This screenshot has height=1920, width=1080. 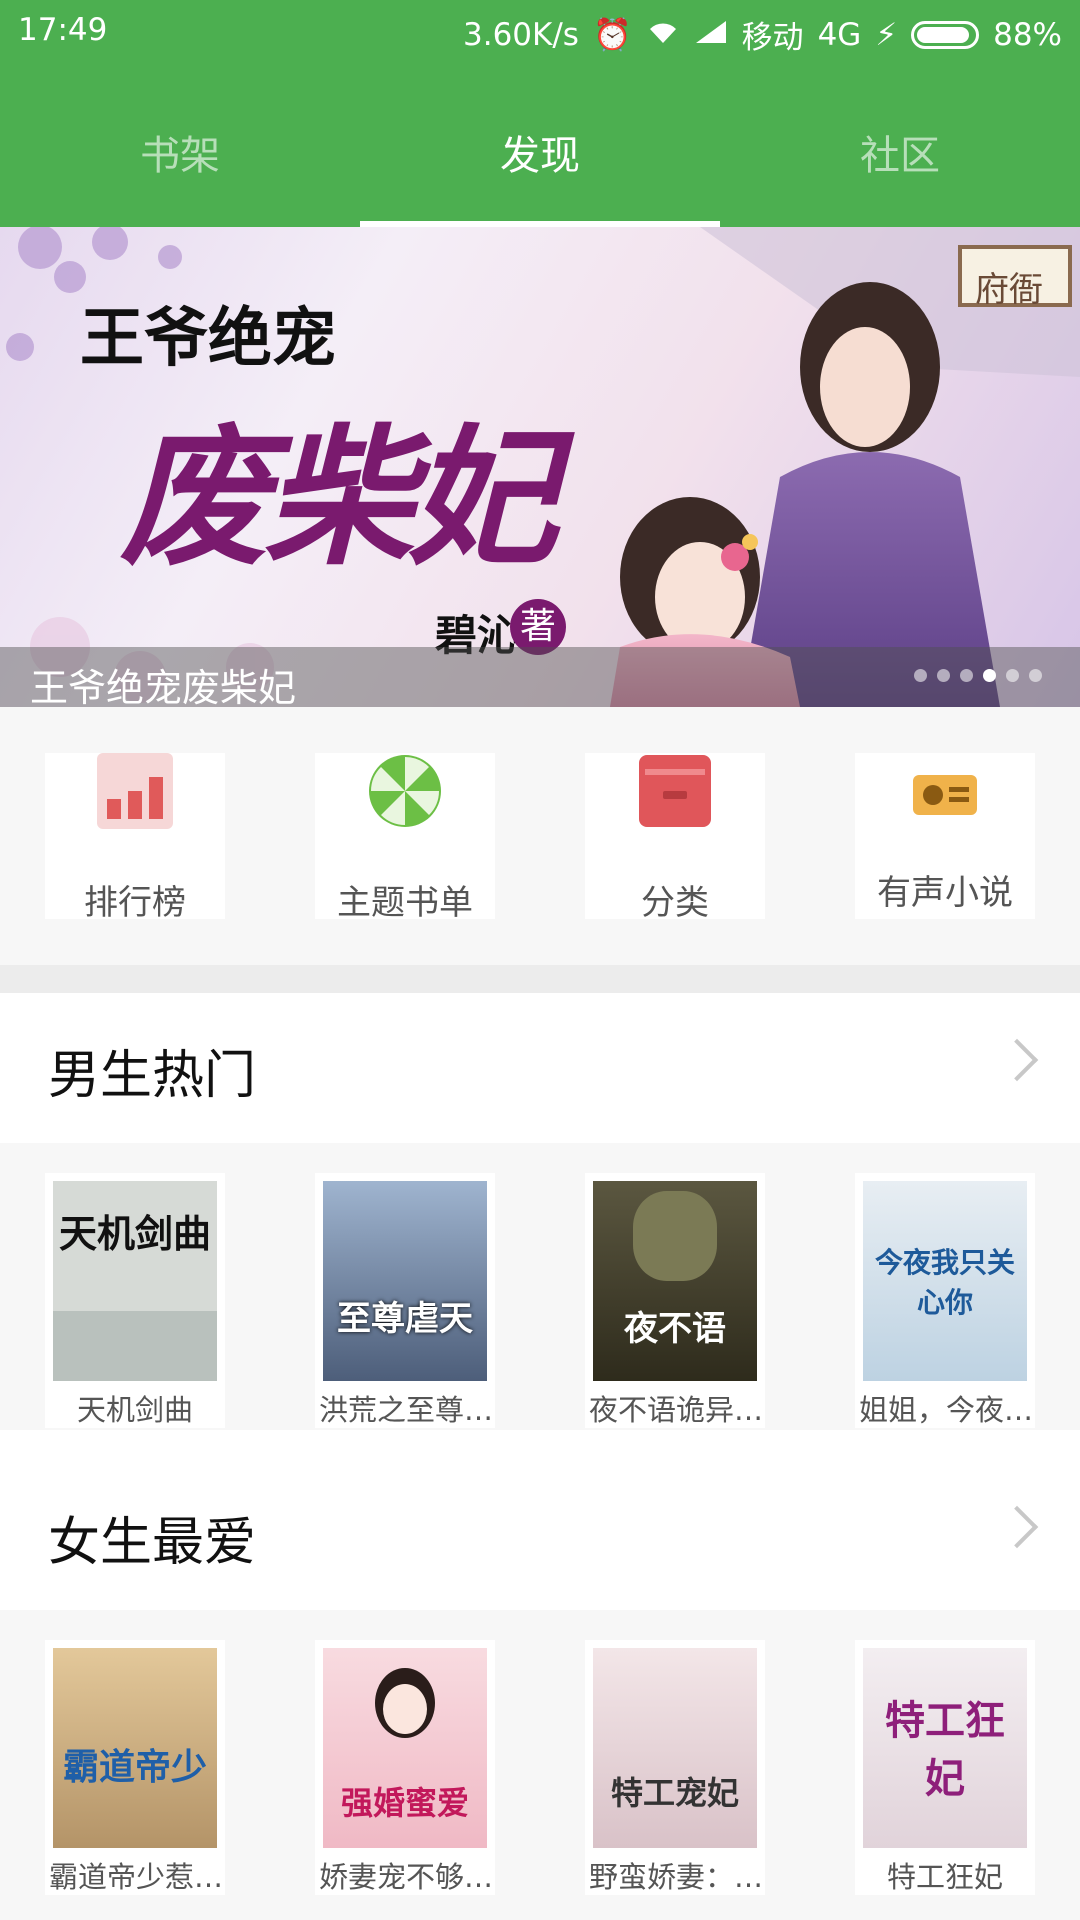 I want to click on category-box-icon, so click(x=675, y=791).